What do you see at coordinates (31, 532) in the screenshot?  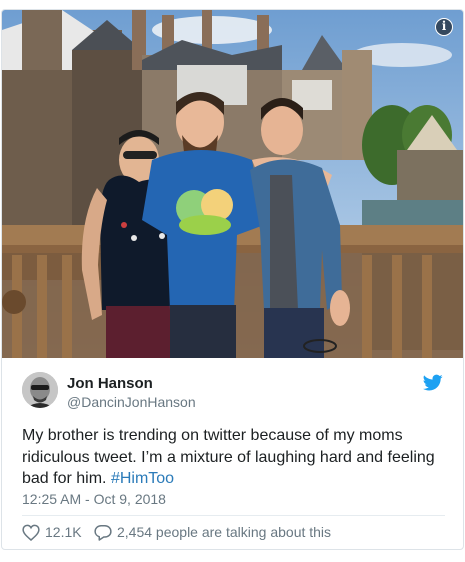 I see `heart-icon` at bounding box center [31, 532].